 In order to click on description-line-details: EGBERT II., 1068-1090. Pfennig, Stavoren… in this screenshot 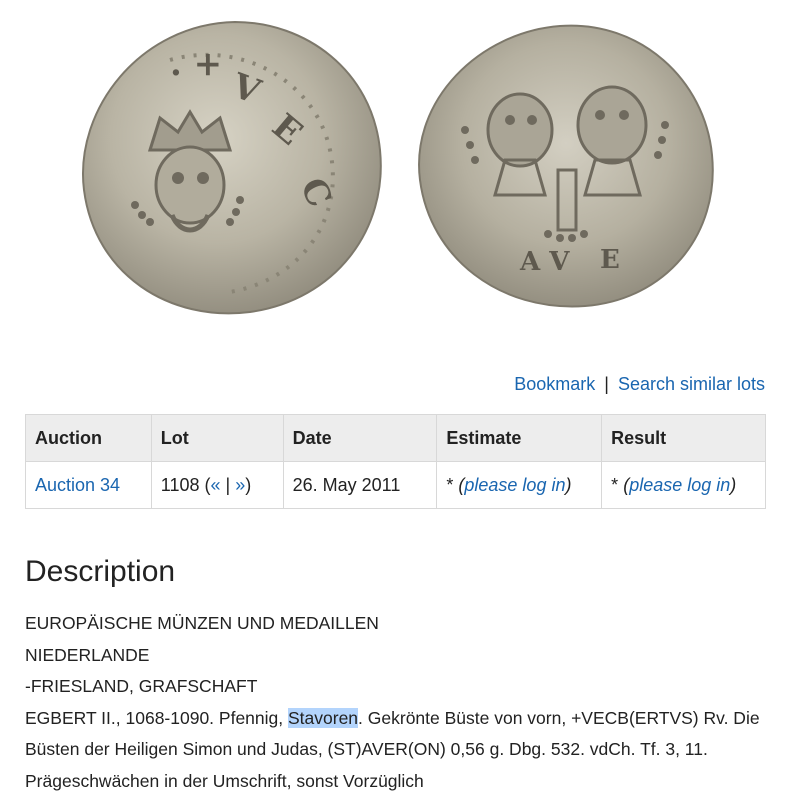, I will do `click(405, 750)`.